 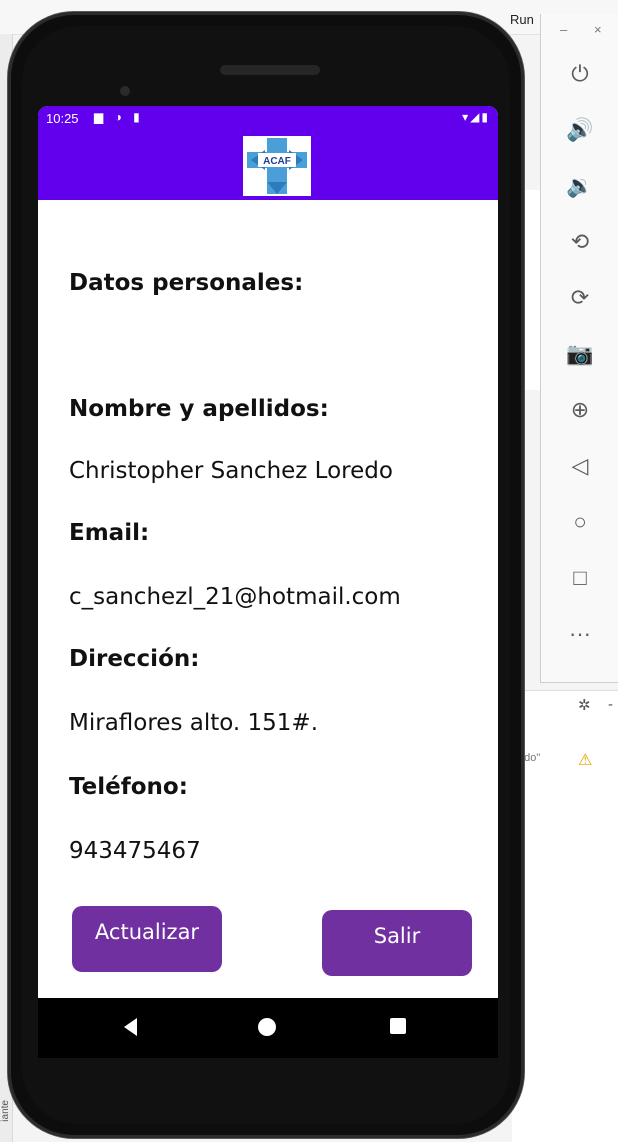 What do you see at coordinates (194, 723) in the screenshot?
I see `address-value: Miraflores alto. 151#.` at bounding box center [194, 723].